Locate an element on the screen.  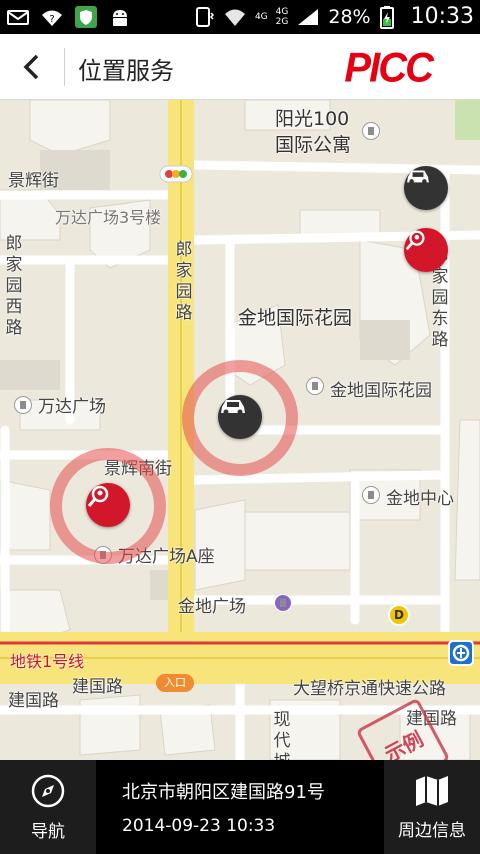
label-wanda-plaza: 万达广场 is located at coordinates (72, 407).